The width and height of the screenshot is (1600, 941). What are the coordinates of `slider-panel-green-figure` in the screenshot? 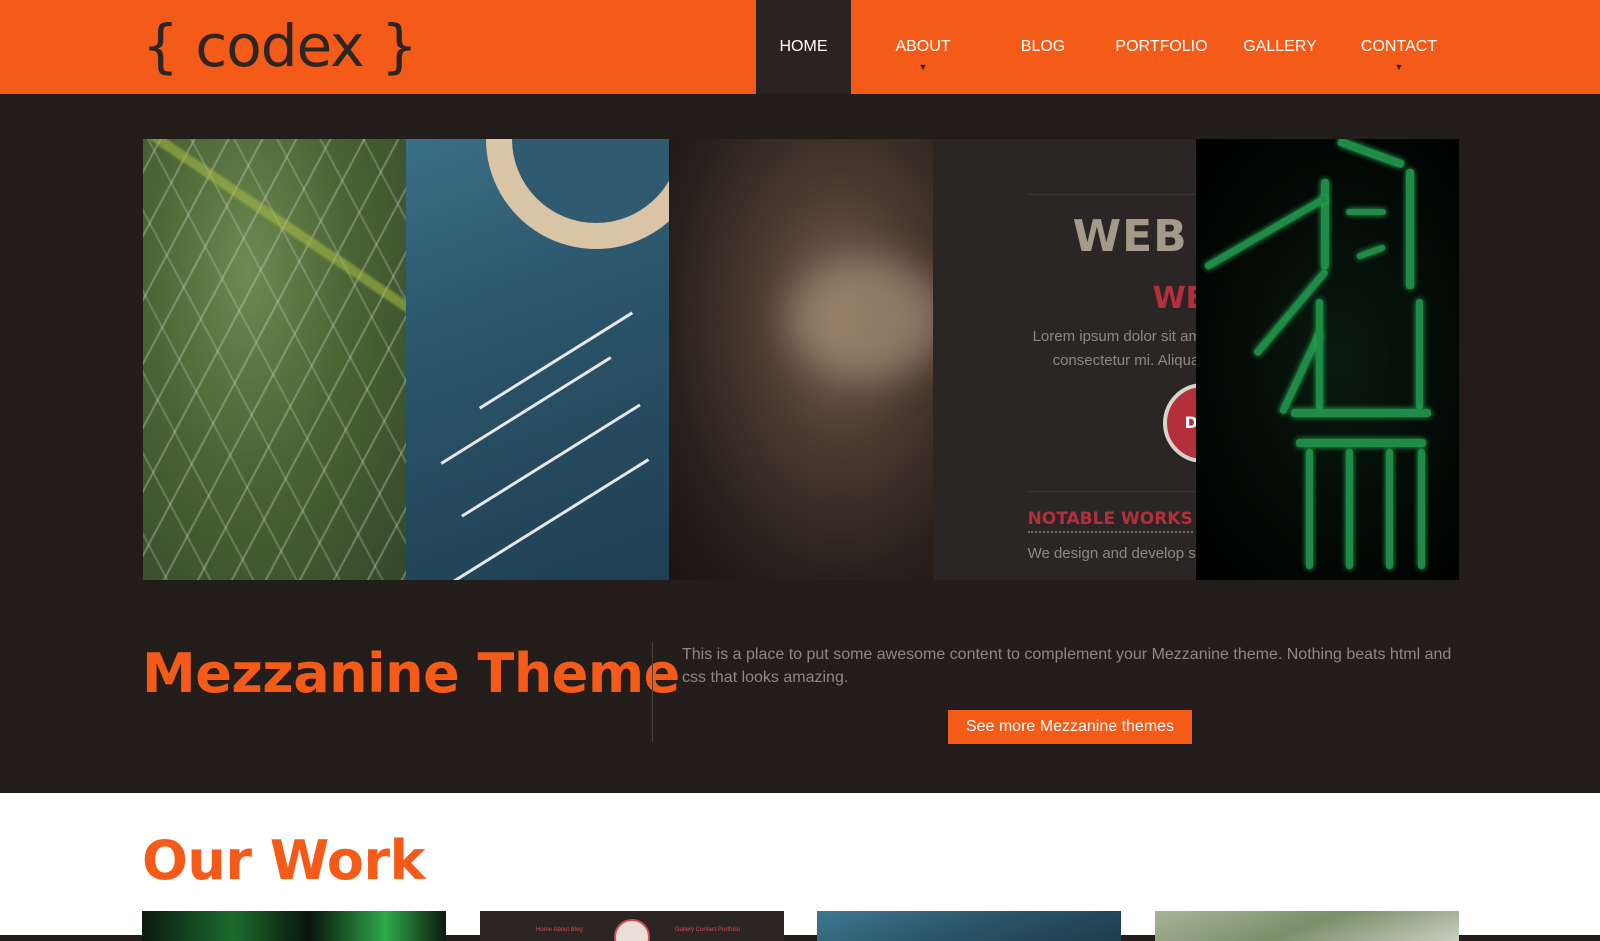 It's located at (1327, 359).